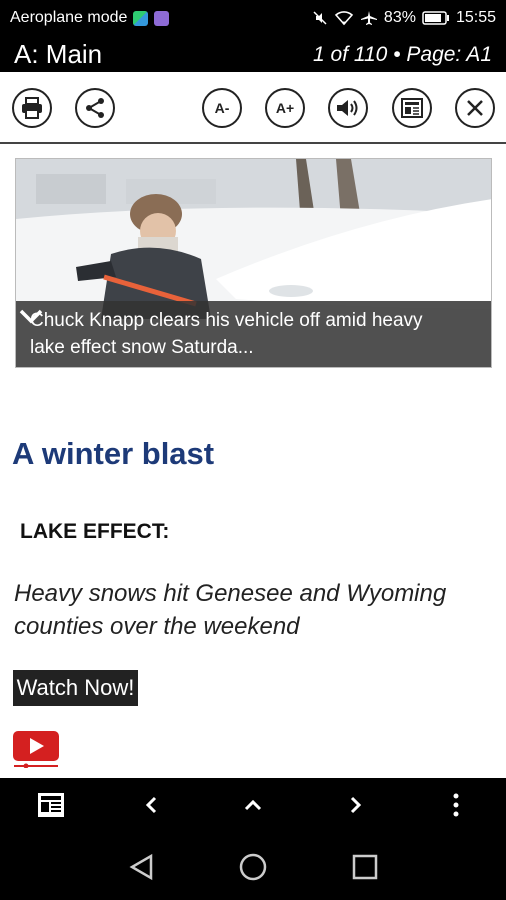  Describe the element at coordinates (435, 18) in the screenshot. I see `battery-icon` at that location.